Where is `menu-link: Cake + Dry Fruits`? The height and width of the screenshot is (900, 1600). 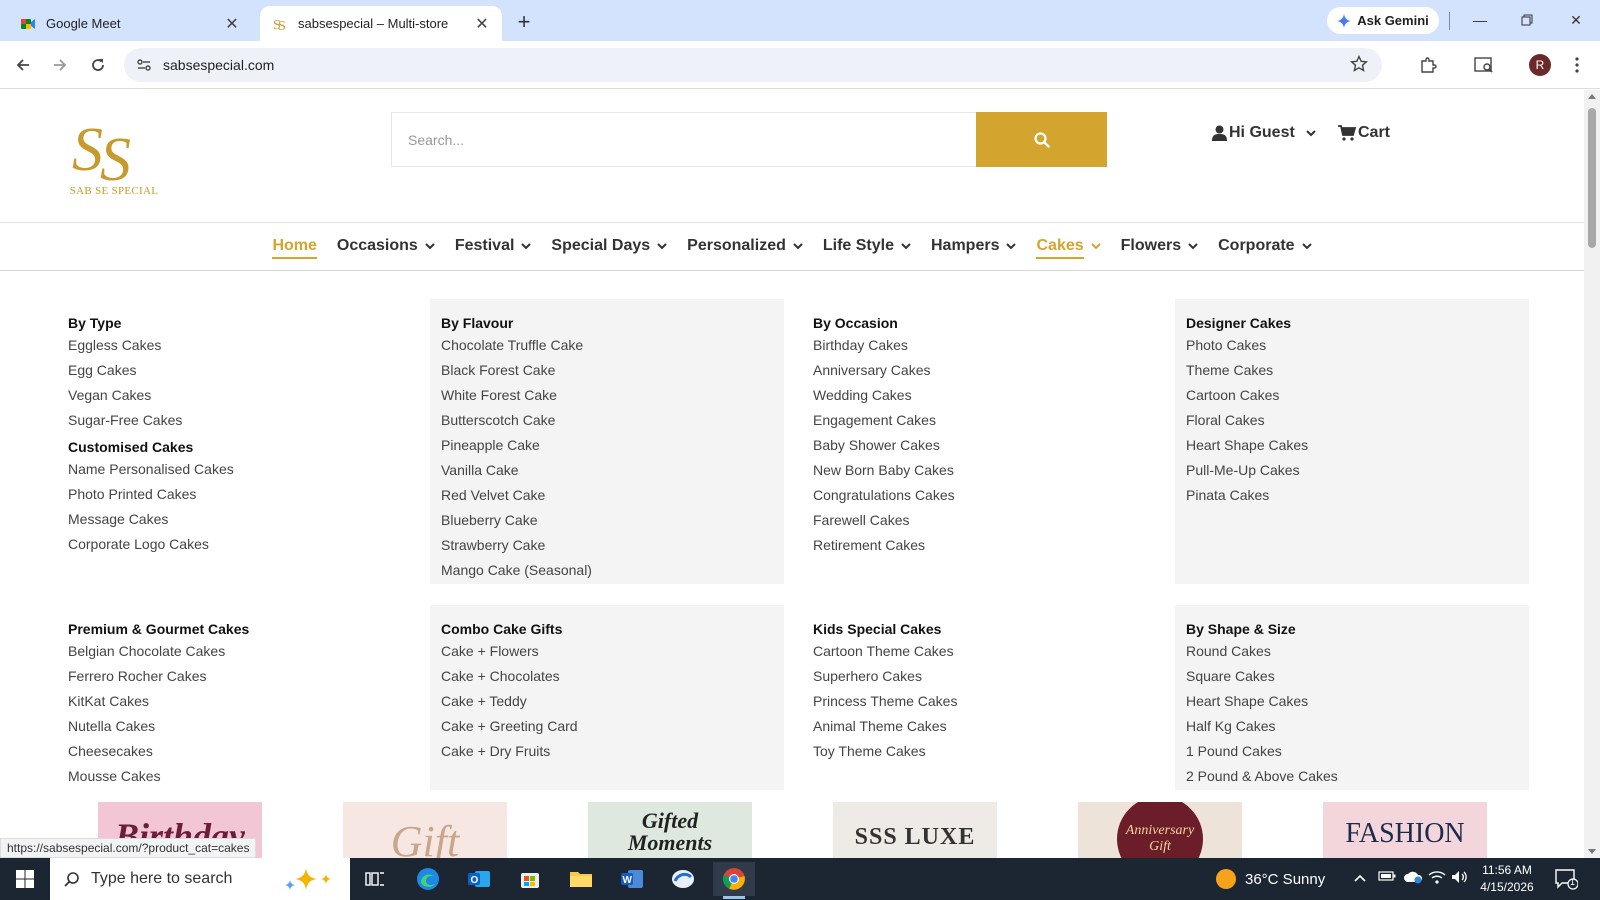 menu-link: Cake + Dry Fruits is located at coordinates (612, 751).